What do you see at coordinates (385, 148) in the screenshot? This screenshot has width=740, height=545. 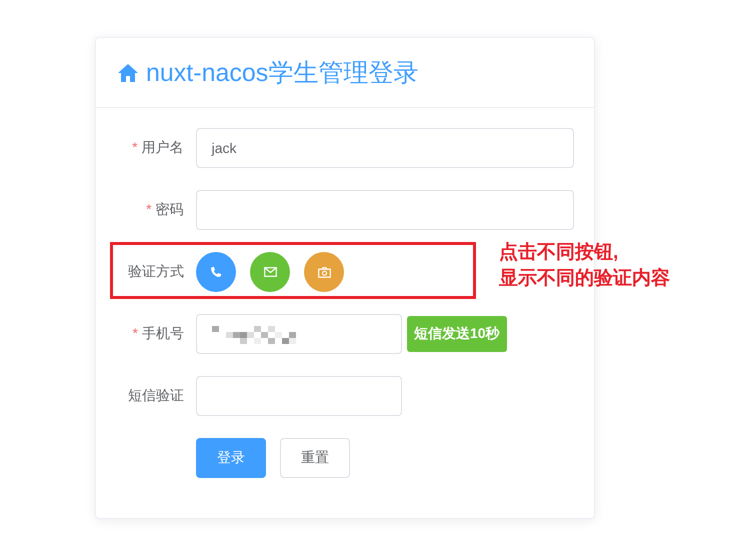 I see `input-field: jack` at bounding box center [385, 148].